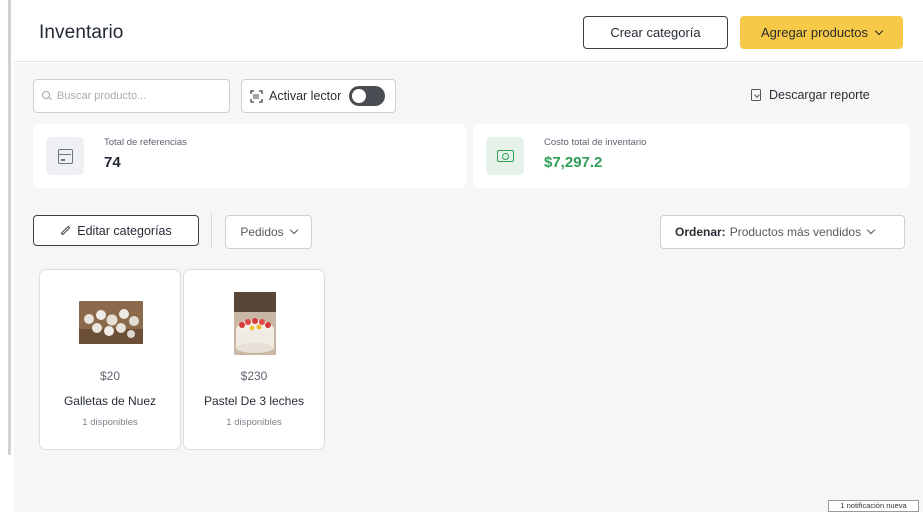 This screenshot has width=923, height=512. I want to click on stat-card-inventory-cost: Costo total de inventario $7,297.2, so click(691, 156).